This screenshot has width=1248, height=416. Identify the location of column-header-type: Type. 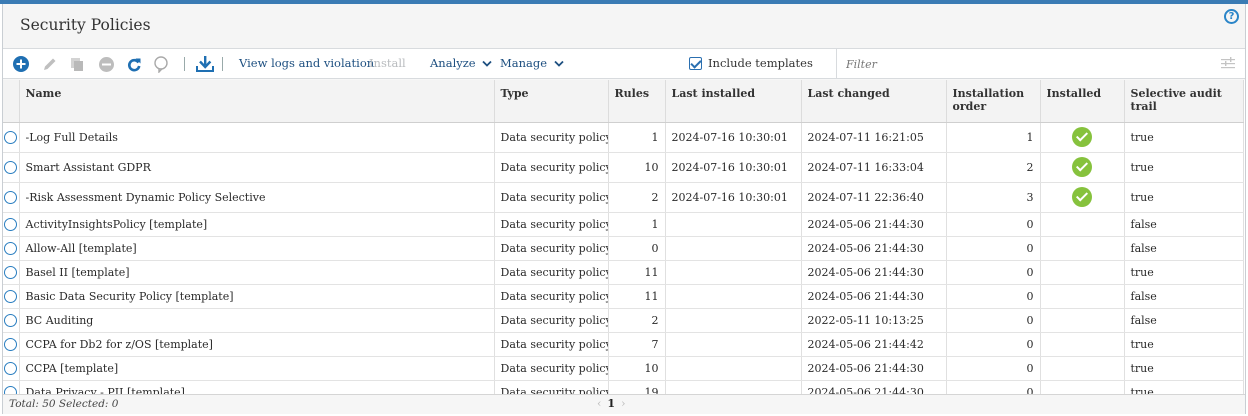
(551, 101).